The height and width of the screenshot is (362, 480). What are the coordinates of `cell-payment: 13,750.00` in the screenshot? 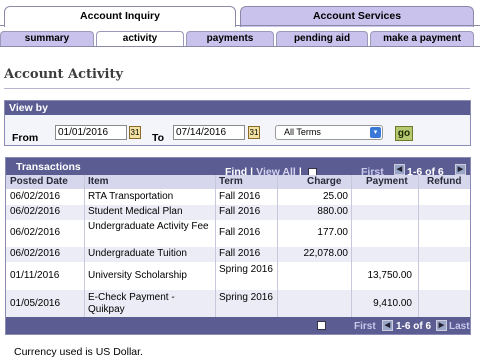 It's located at (390, 275).